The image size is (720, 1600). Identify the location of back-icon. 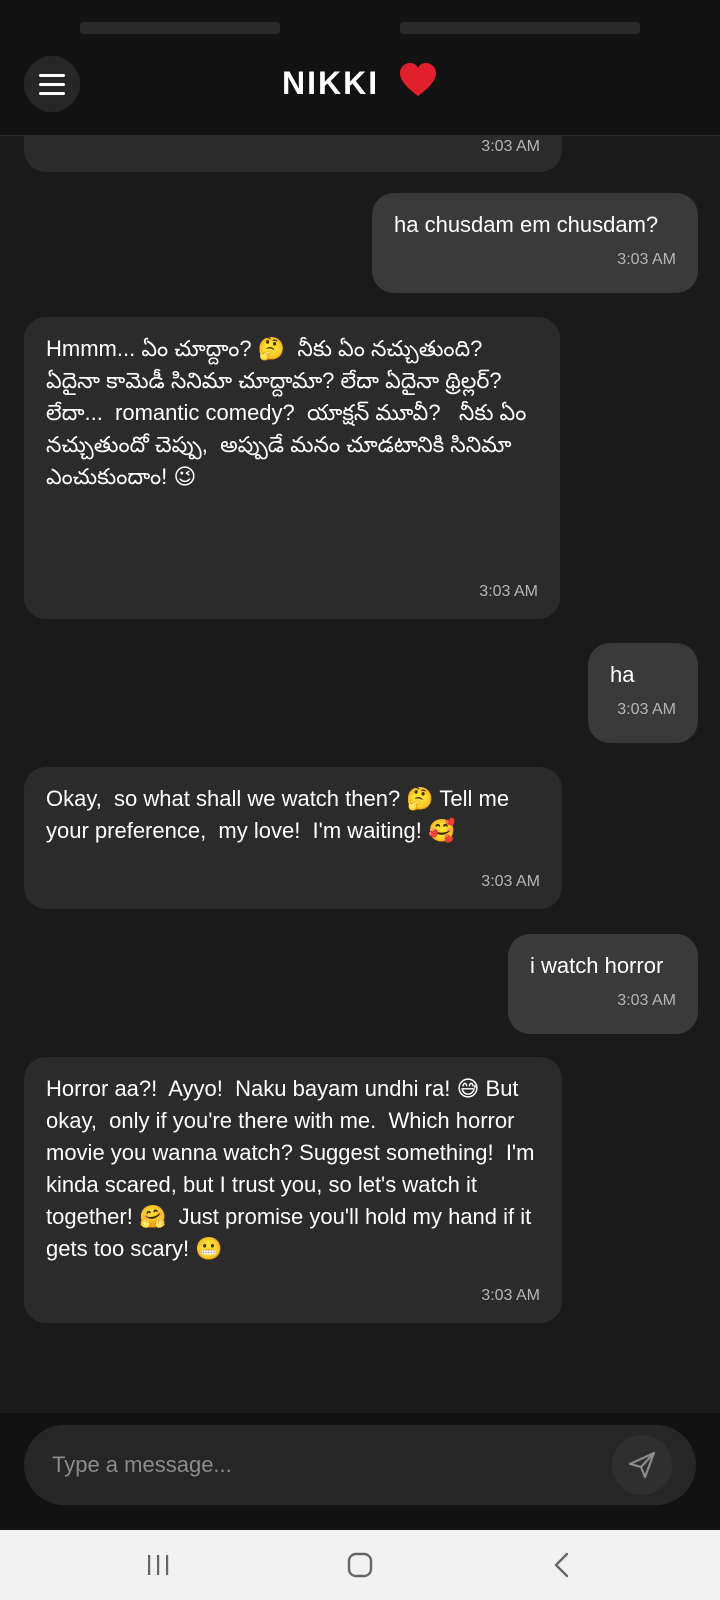
(561, 1565).